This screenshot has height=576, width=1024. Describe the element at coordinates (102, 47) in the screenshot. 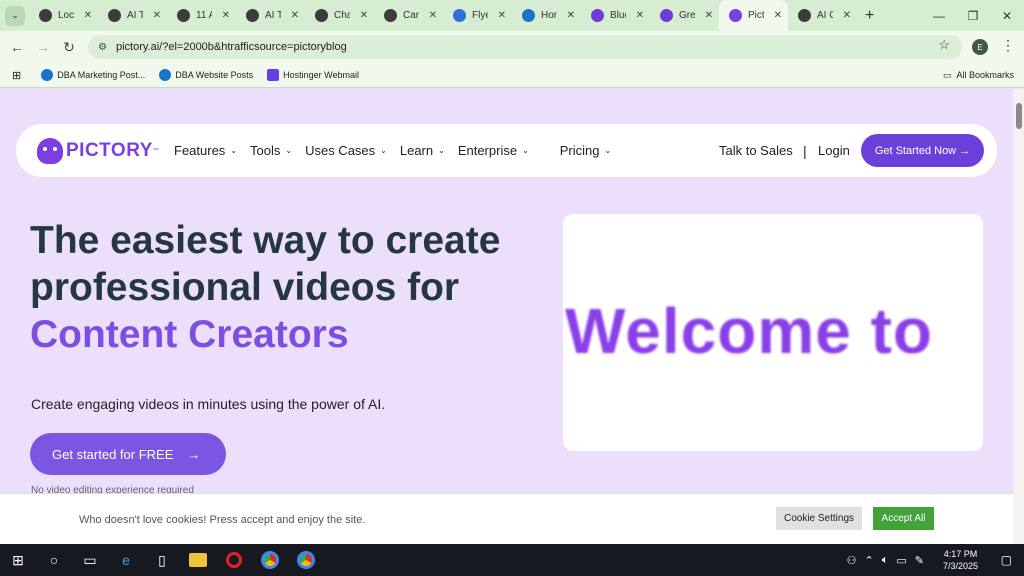

I see `site-info-icon: ⚙` at that location.